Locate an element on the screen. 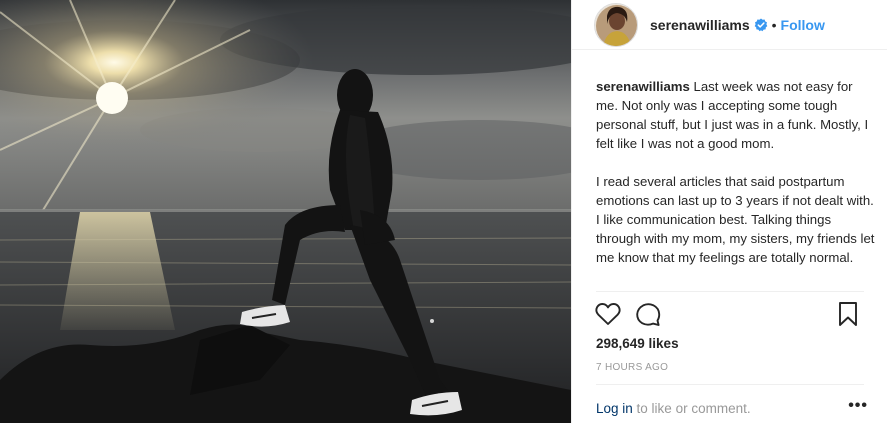  footer-divider is located at coordinates (730, 384).